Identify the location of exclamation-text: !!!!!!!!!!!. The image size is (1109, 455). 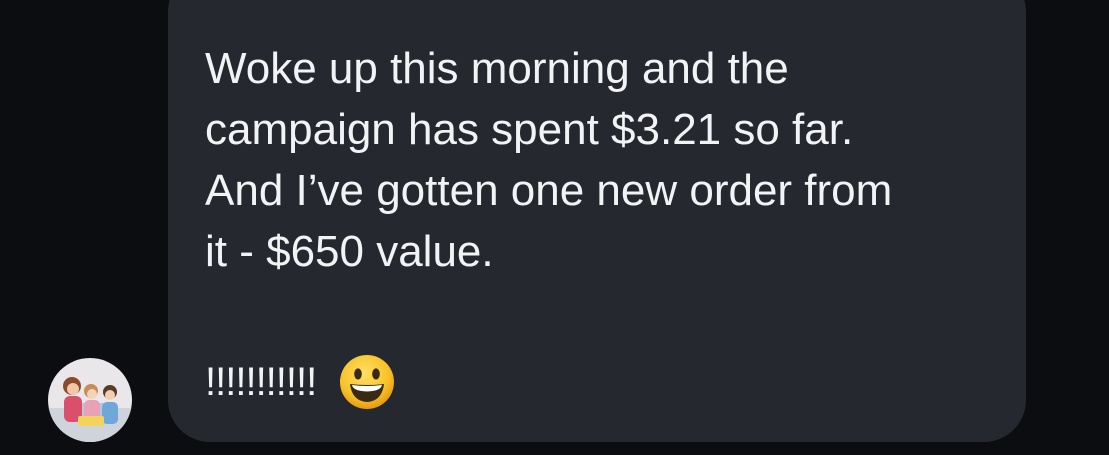
(261, 381).